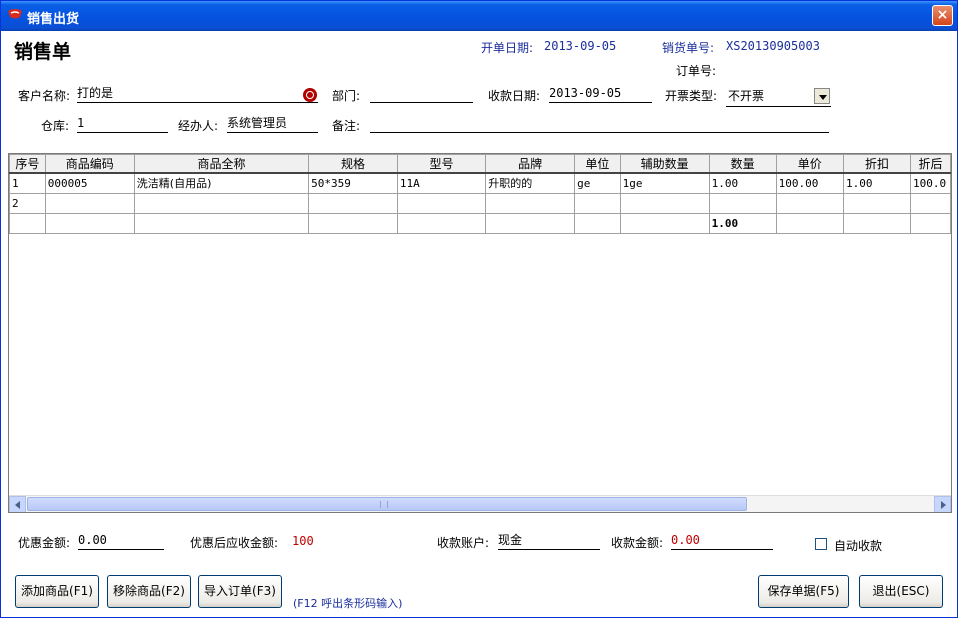 The image size is (958, 618). What do you see at coordinates (421, 94) in the screenshot?
I see `department-input` at bounding box center [421, 94].